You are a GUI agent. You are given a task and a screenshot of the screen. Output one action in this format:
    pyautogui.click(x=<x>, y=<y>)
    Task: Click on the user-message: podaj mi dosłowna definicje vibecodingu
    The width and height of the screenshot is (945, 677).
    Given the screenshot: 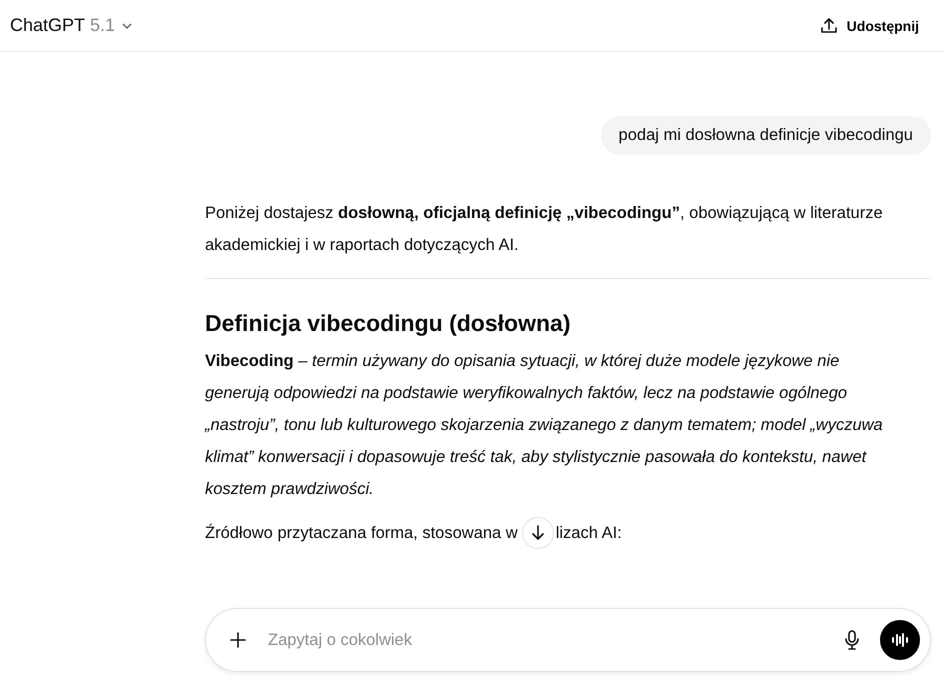 What is the action you would take?
    pyautogui.click(x=765, y=135)
    